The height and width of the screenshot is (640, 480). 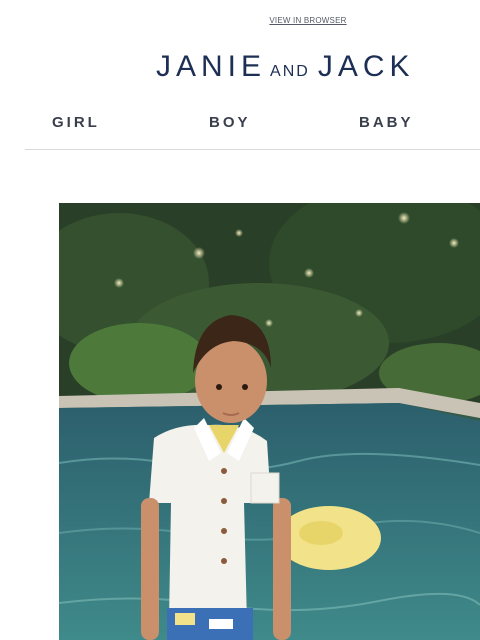 I want to click on nav-item-baby: BABY, so click(x=386, y=122).